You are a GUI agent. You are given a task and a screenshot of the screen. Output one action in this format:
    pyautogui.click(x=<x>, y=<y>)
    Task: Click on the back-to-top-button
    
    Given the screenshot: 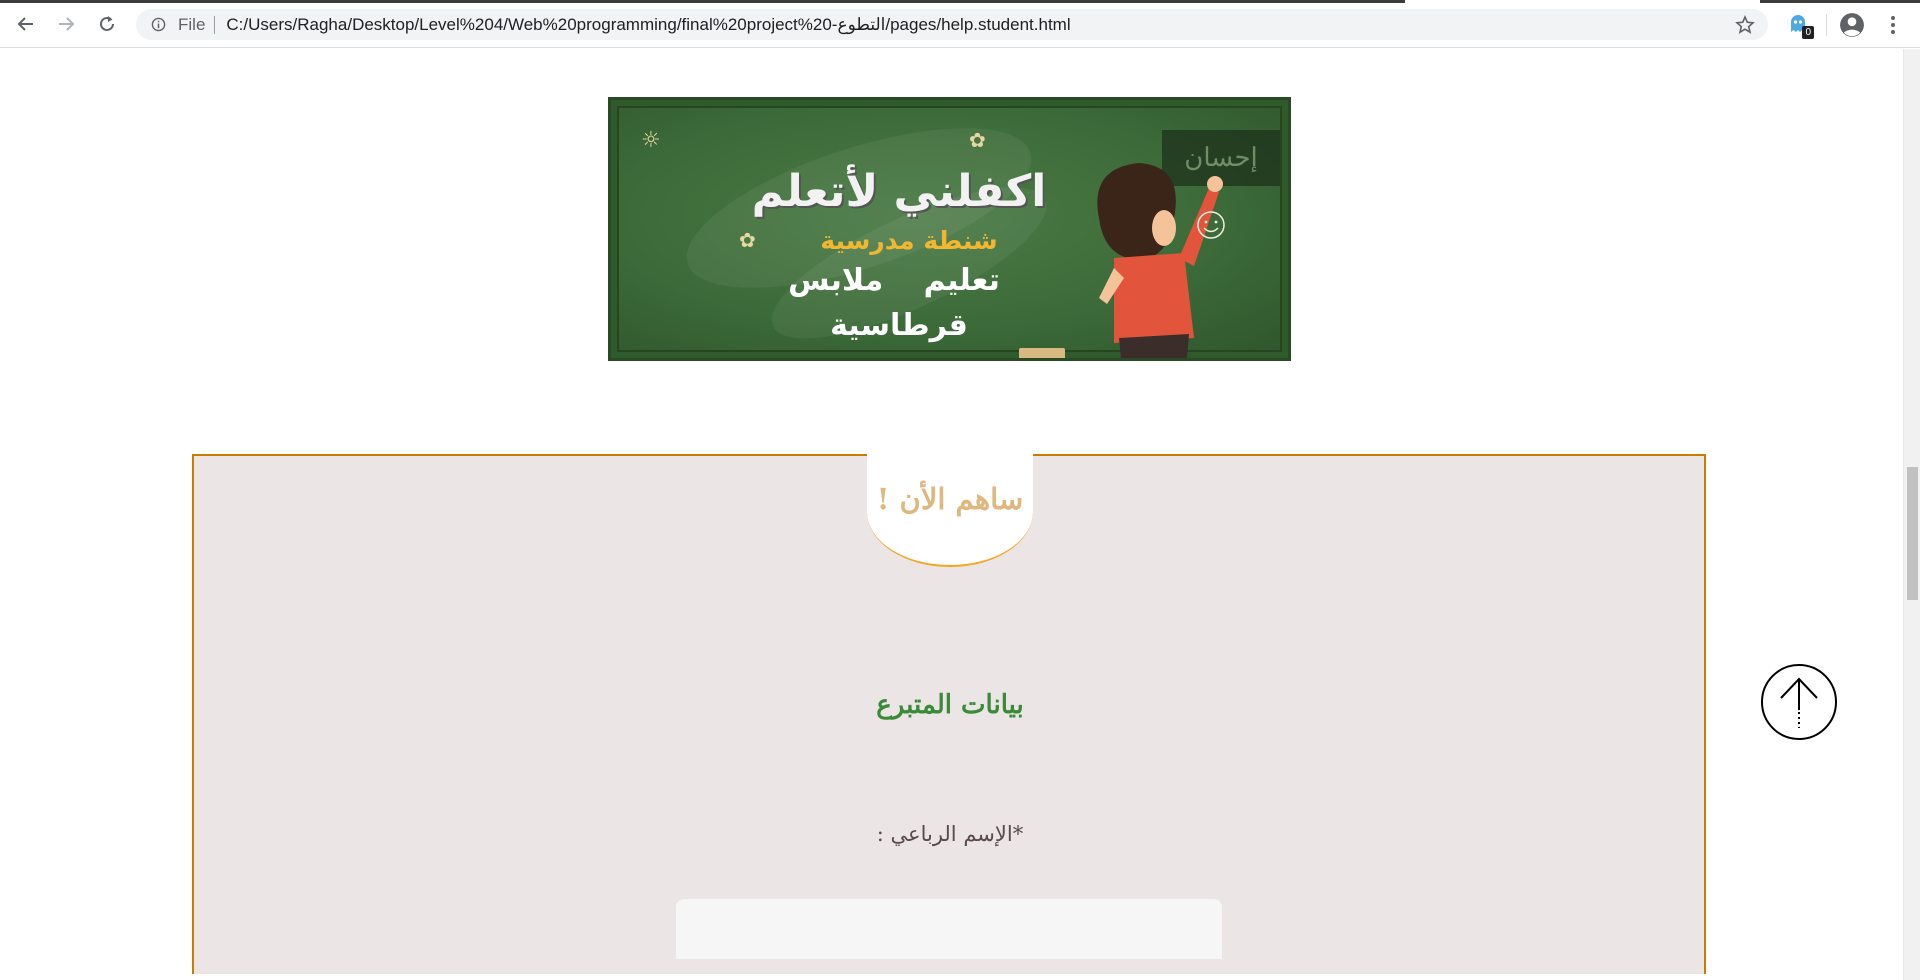 What is the action you would take?
    pyautogui.click(x=1799, y=702)
    